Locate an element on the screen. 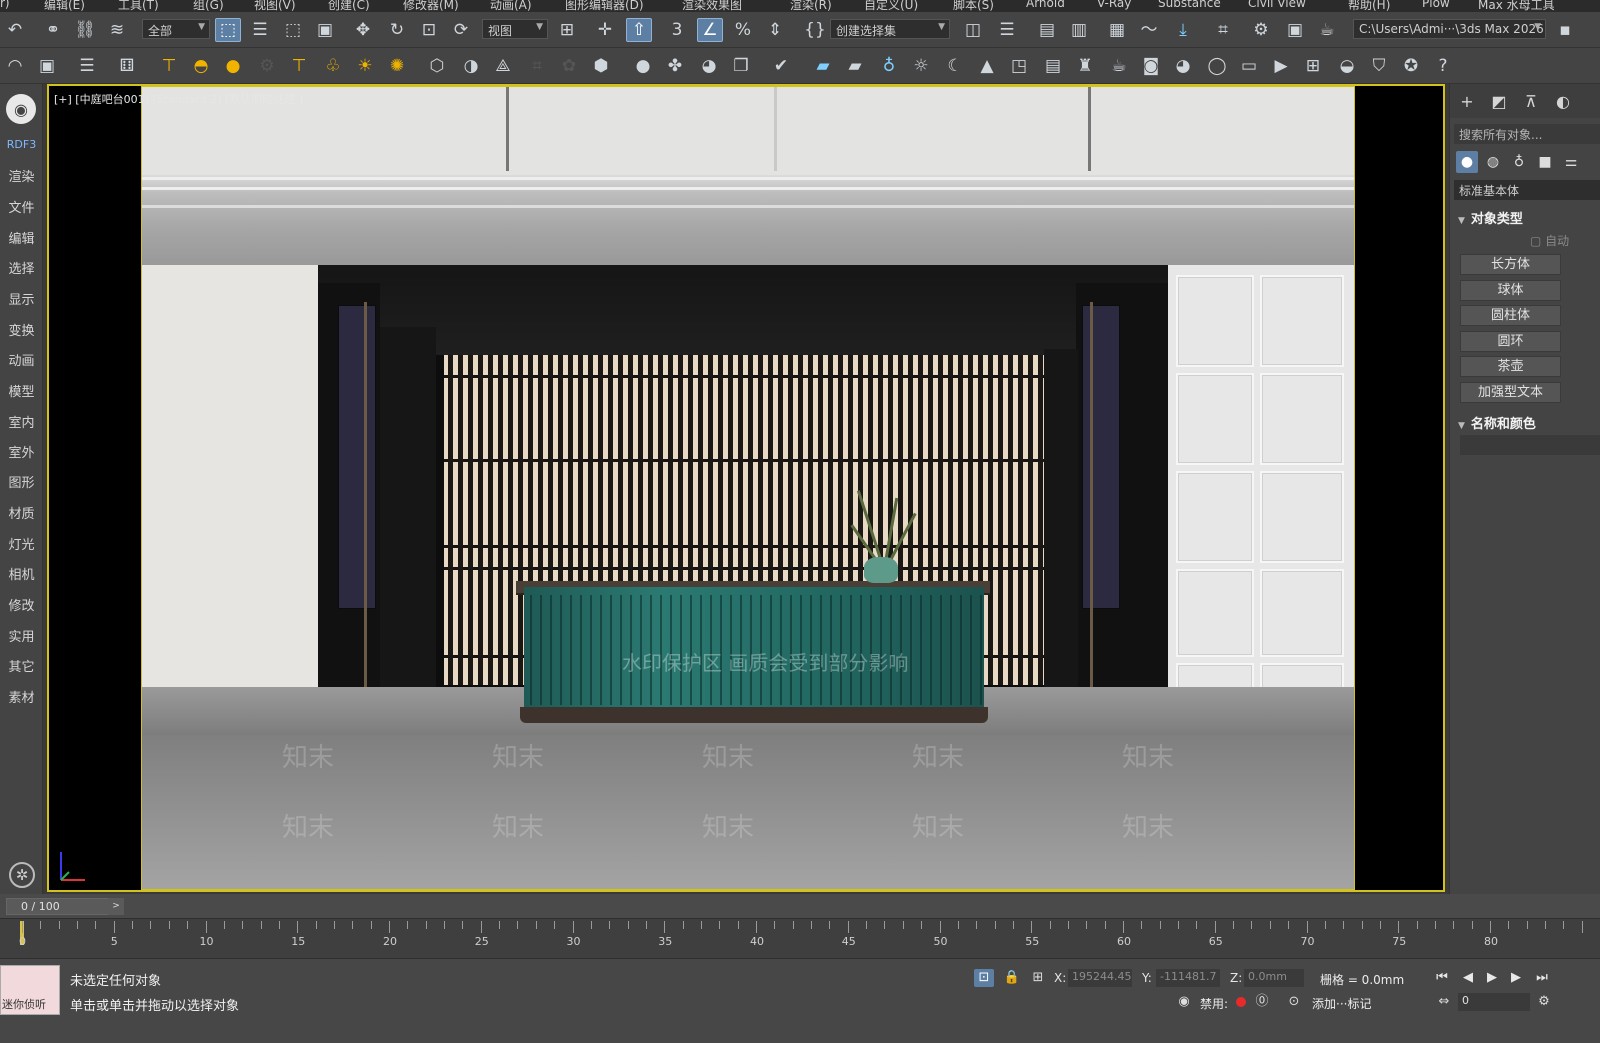  modify-tab-icon: ◩ is located at coordinates (1499, 102).